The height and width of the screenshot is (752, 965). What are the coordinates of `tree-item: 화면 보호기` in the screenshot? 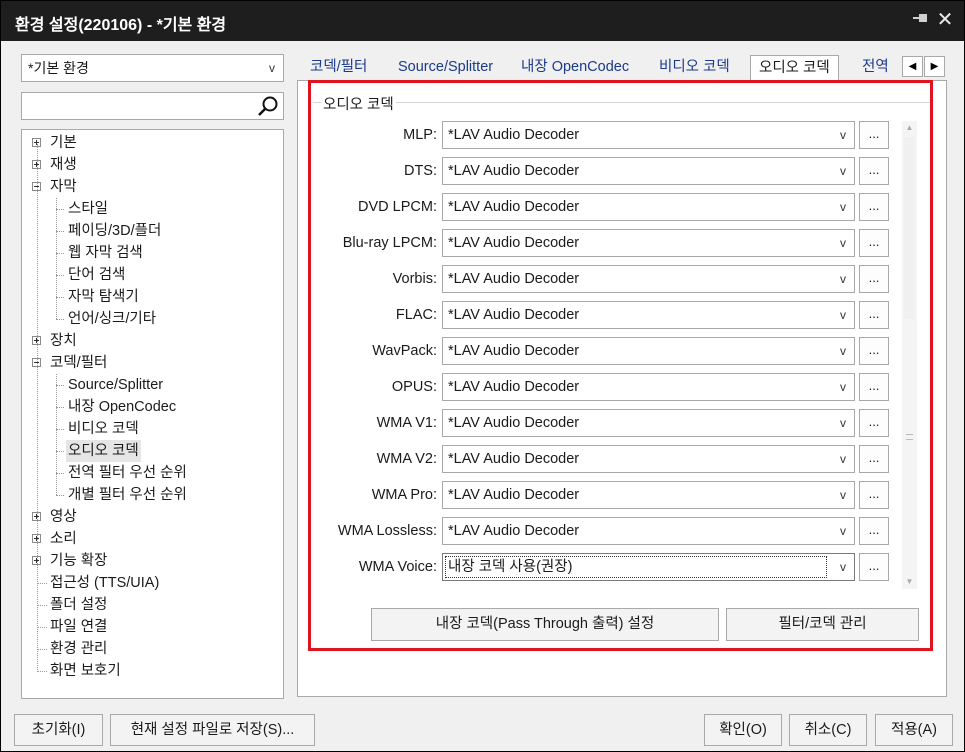 It's located at (85, 671).